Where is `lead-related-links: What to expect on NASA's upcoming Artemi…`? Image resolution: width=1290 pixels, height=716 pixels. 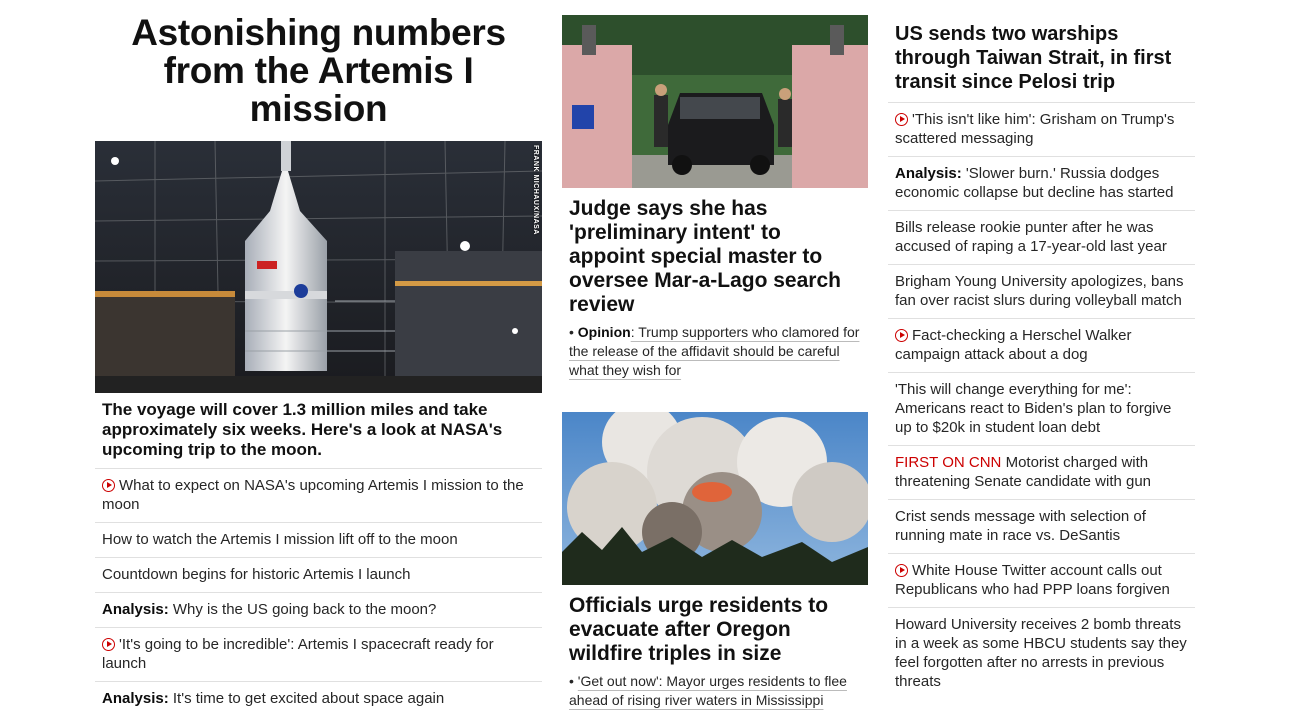
lead-related-links: What to expect on NASA's upcoming Artemi… is located at coordinates (318, 592).